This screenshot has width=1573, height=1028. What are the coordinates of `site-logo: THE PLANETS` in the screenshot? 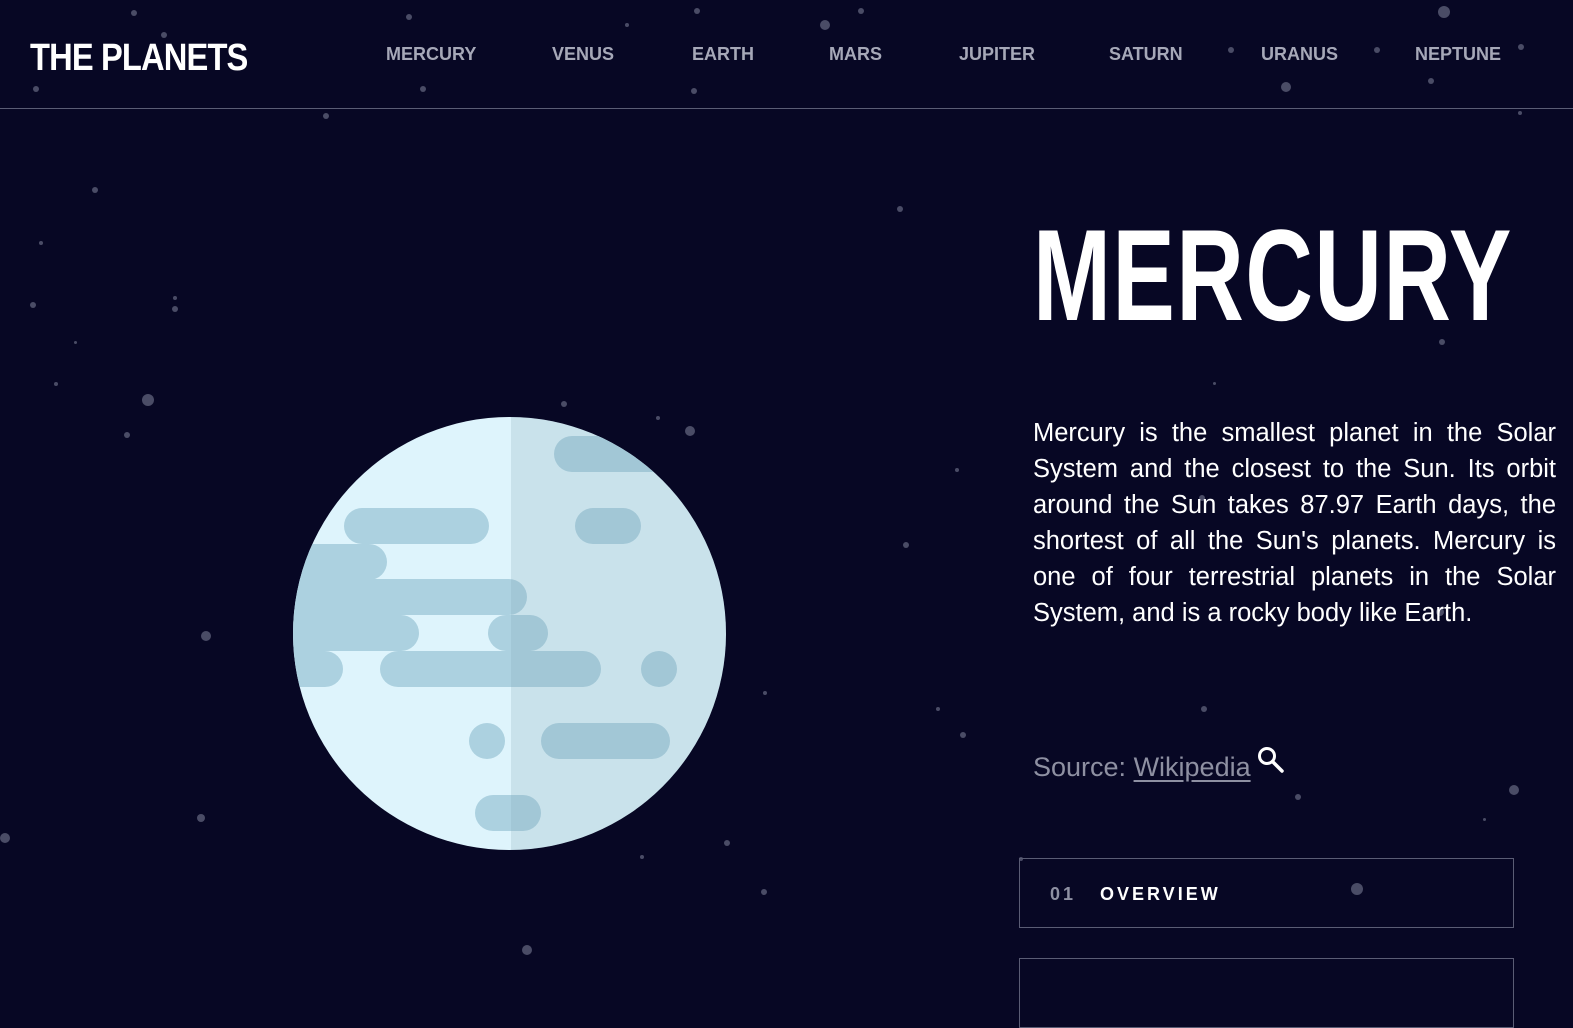 It's located at (139, 58).